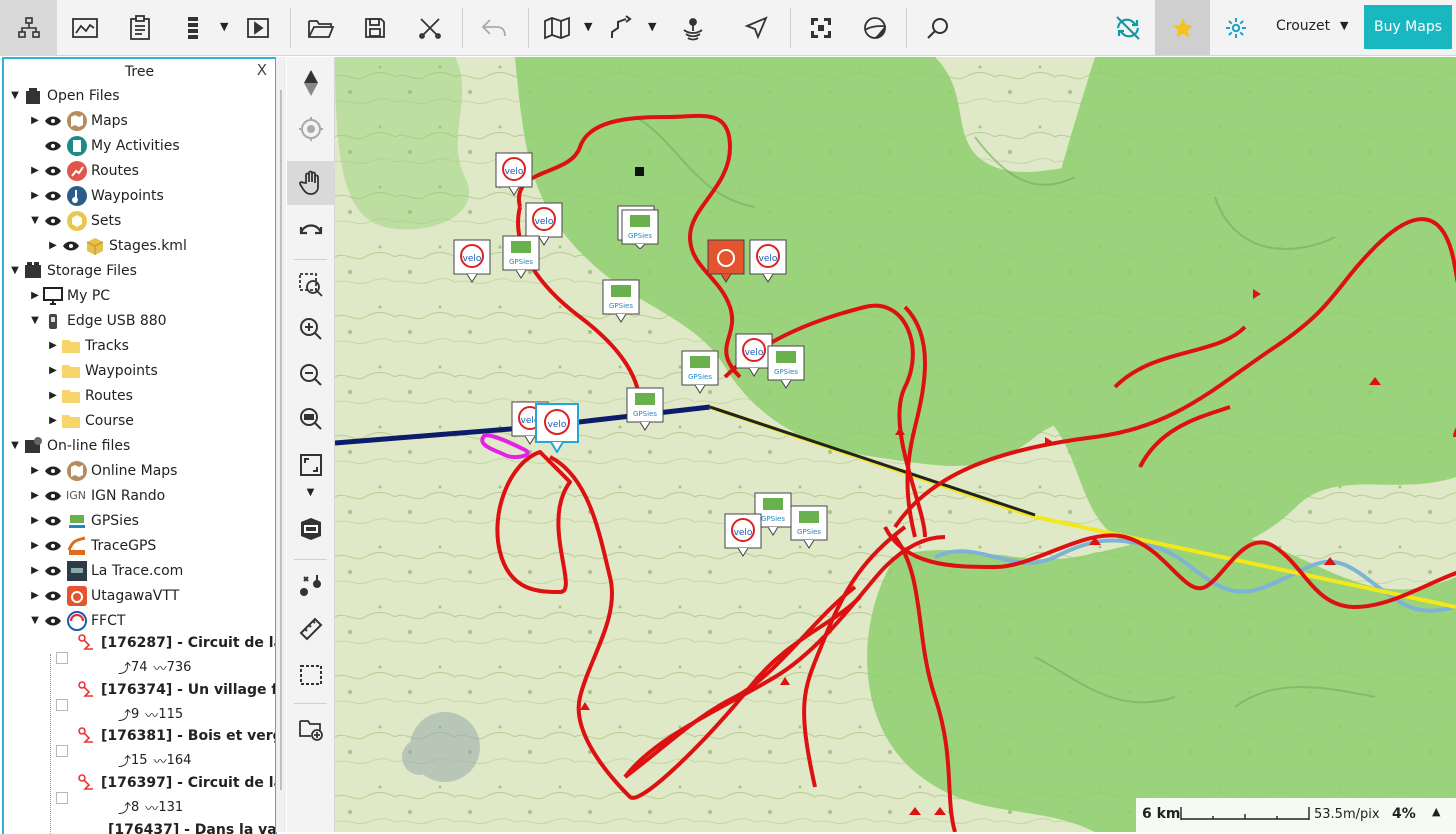  Describe the element at coordinates (375, 27) in the screenshot. I see `save-button` at that location.